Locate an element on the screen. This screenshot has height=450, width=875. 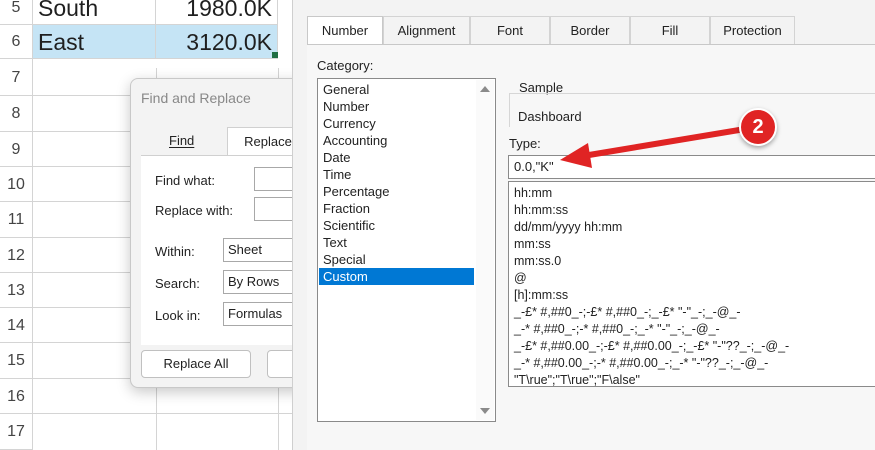
category-item: Scientific is located at coordinates (396, 225).